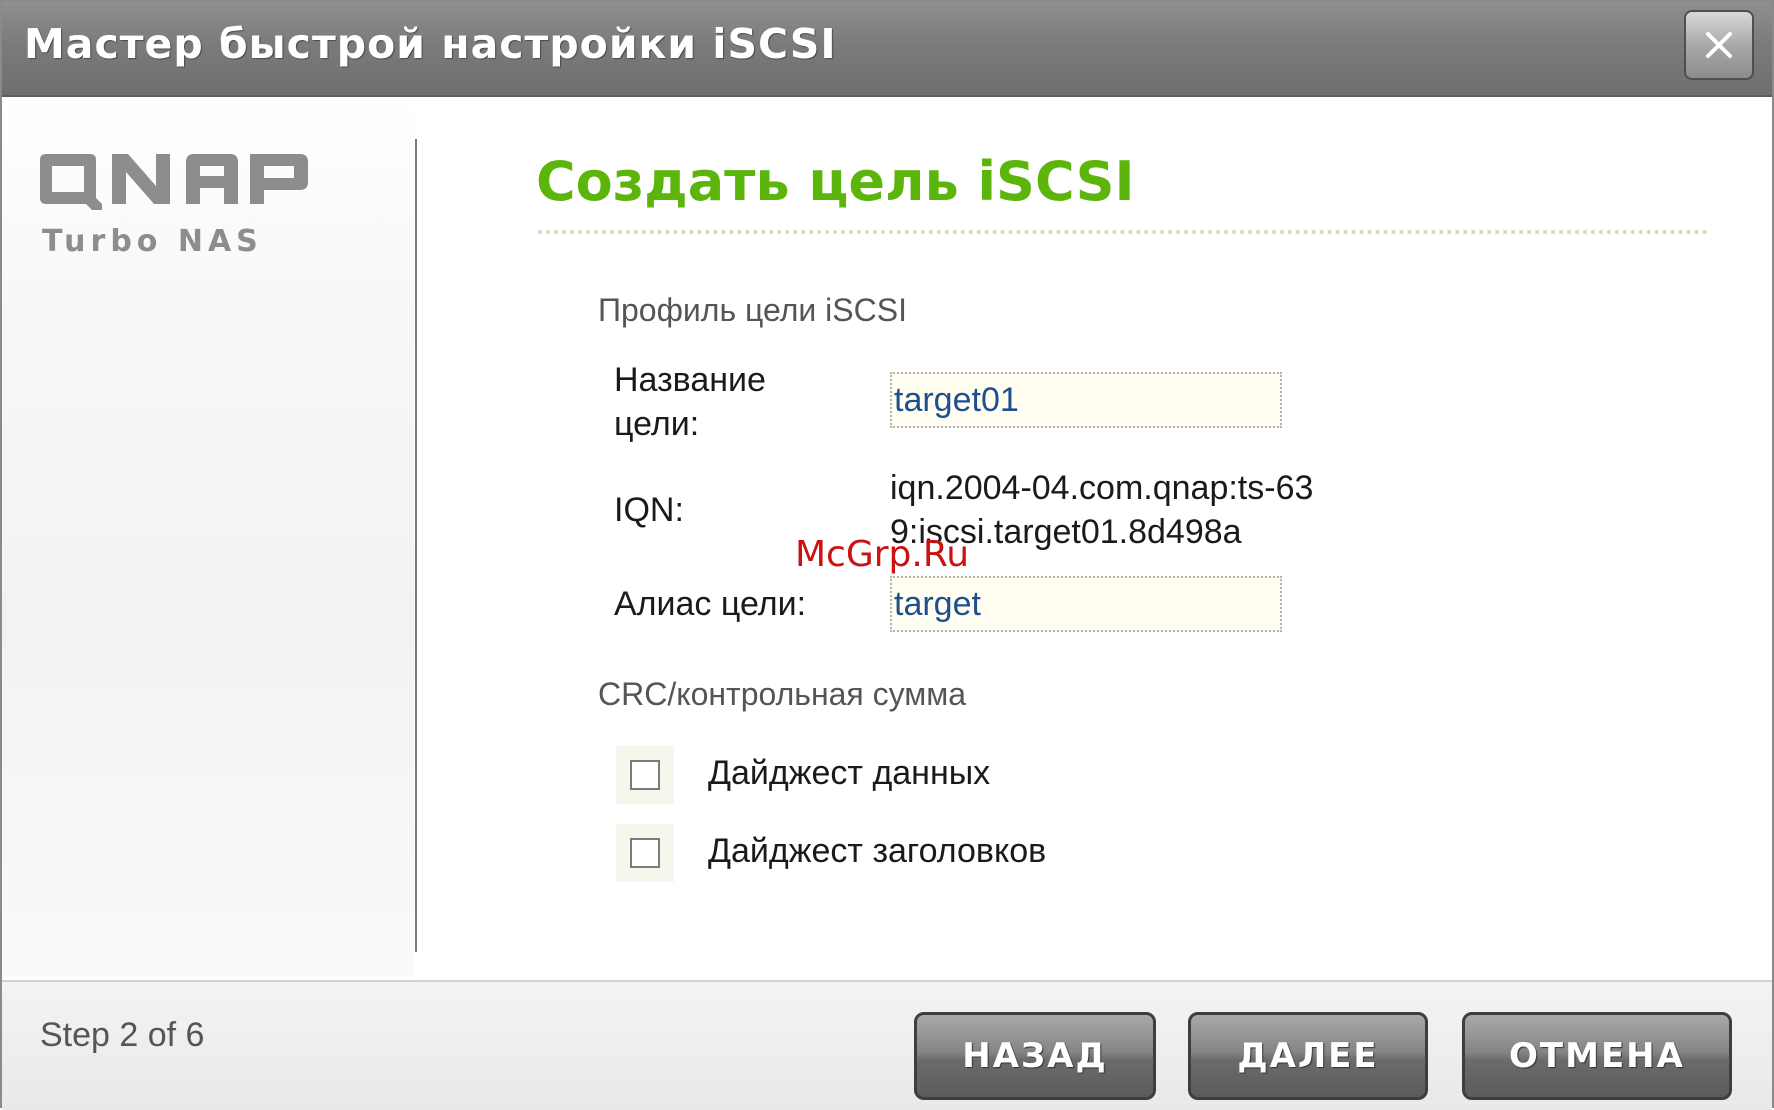 This screenshot has height=1110, width=1774. What do you see at coordinates (1086, 604) in the screenshot?
I see `alias-input` at bounding box center [1086, 604].